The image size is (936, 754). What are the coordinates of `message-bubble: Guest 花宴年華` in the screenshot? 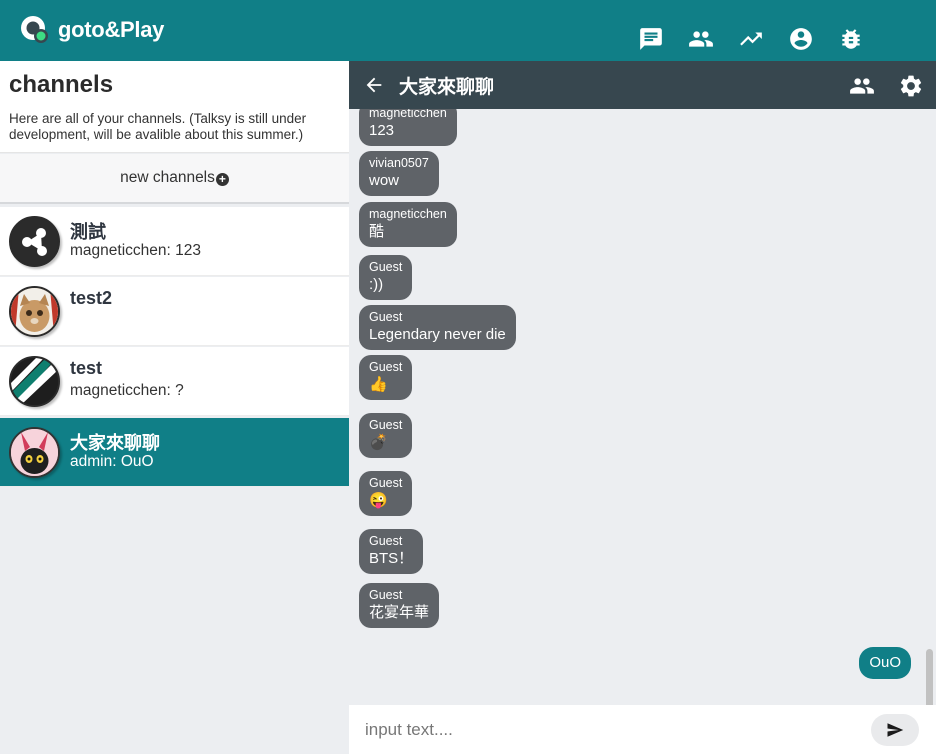 It's located at (399, 605).